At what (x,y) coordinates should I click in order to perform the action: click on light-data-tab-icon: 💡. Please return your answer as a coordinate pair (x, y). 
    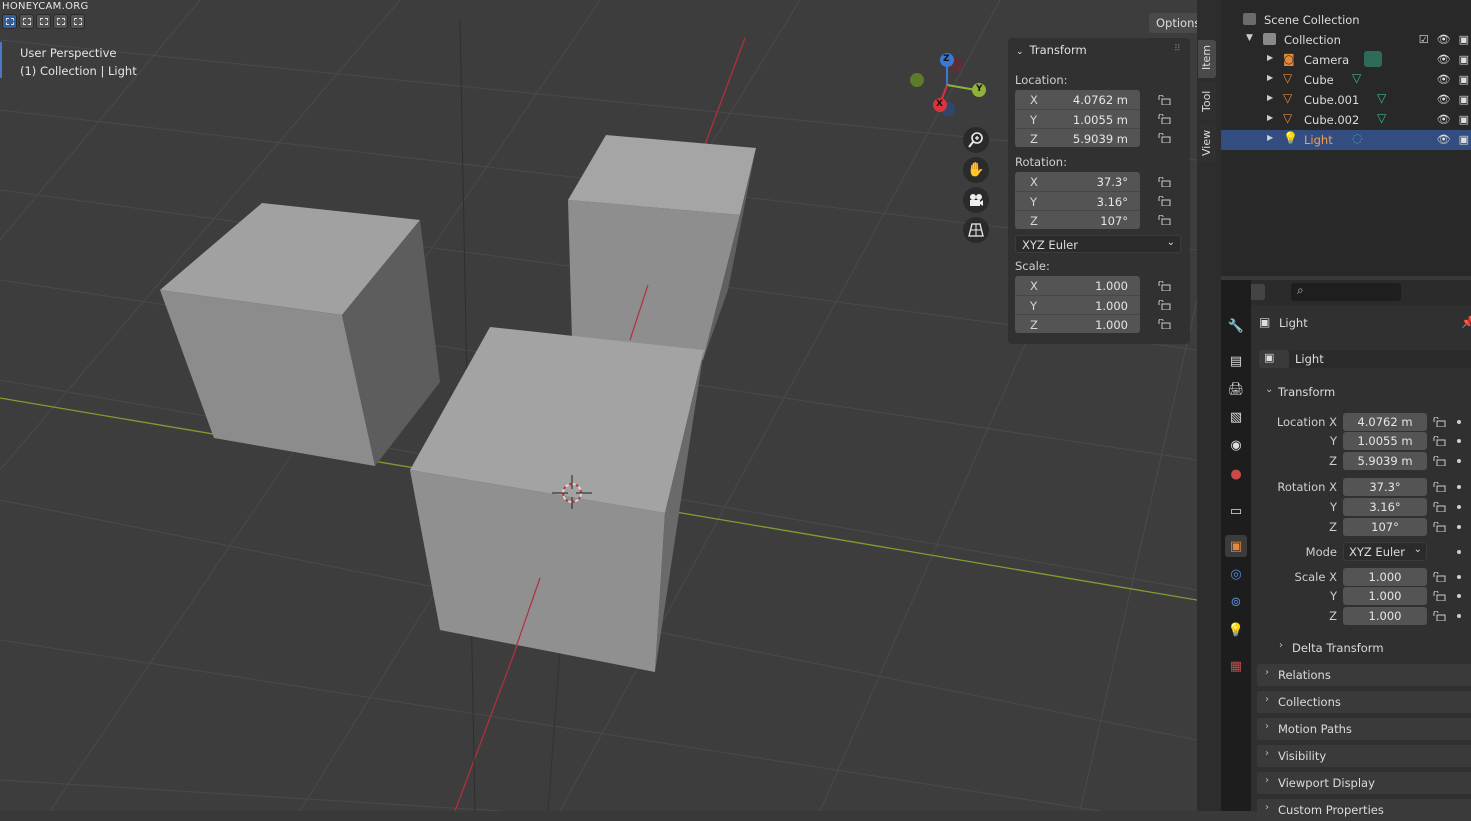
    Looking at the image, I should click on (1236, 630).